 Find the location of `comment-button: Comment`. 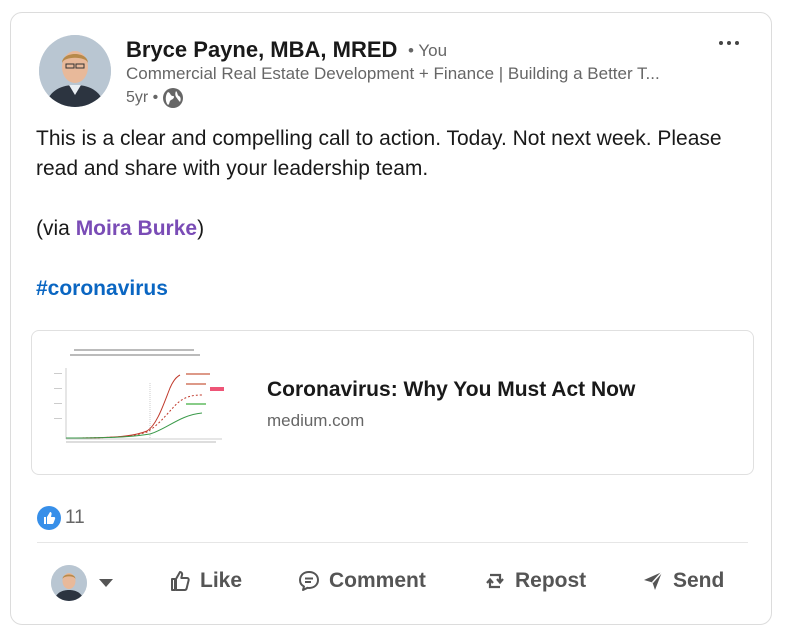

comment-button: Comment is located at coordinates (361, 581).